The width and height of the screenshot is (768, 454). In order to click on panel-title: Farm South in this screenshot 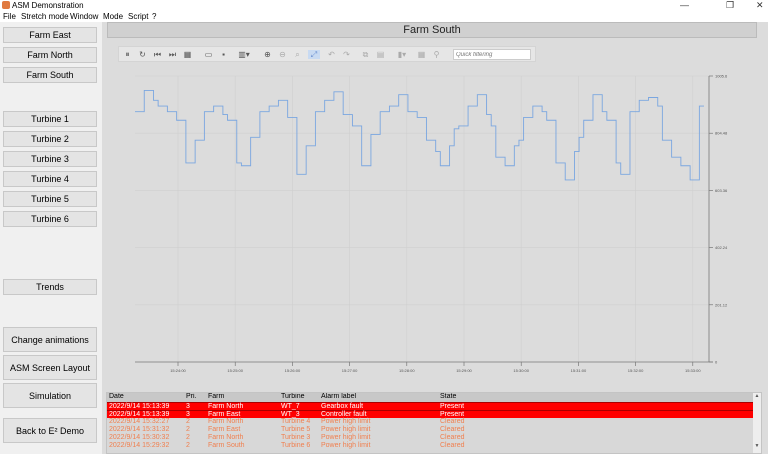, I will do `click(432, 30)`.